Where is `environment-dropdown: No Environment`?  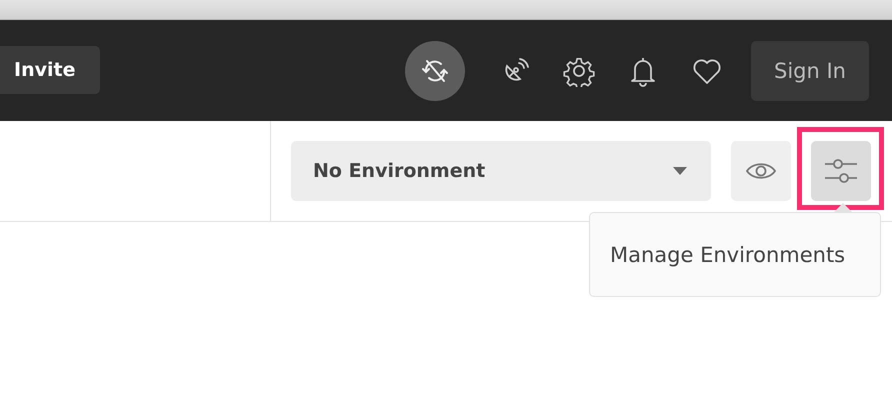
environment-dropdown: No Environment is located at coordinates (501, 171).